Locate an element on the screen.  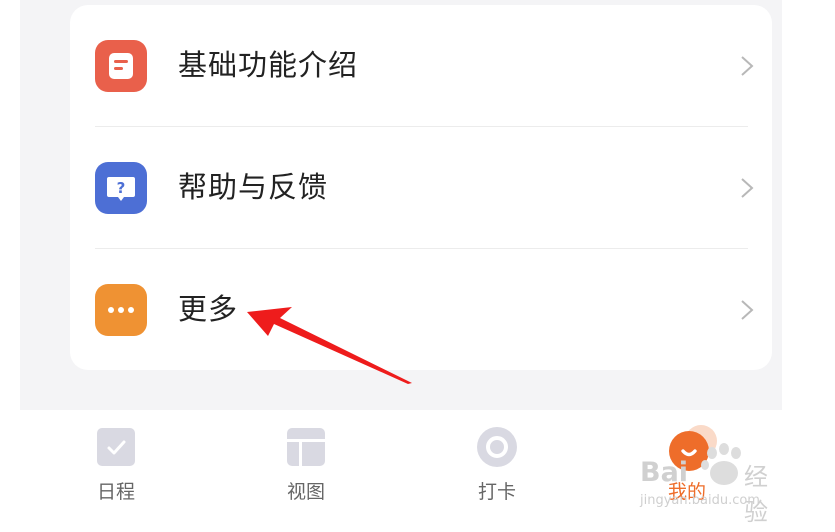
ring-icon is located at coordinates (497, 447).